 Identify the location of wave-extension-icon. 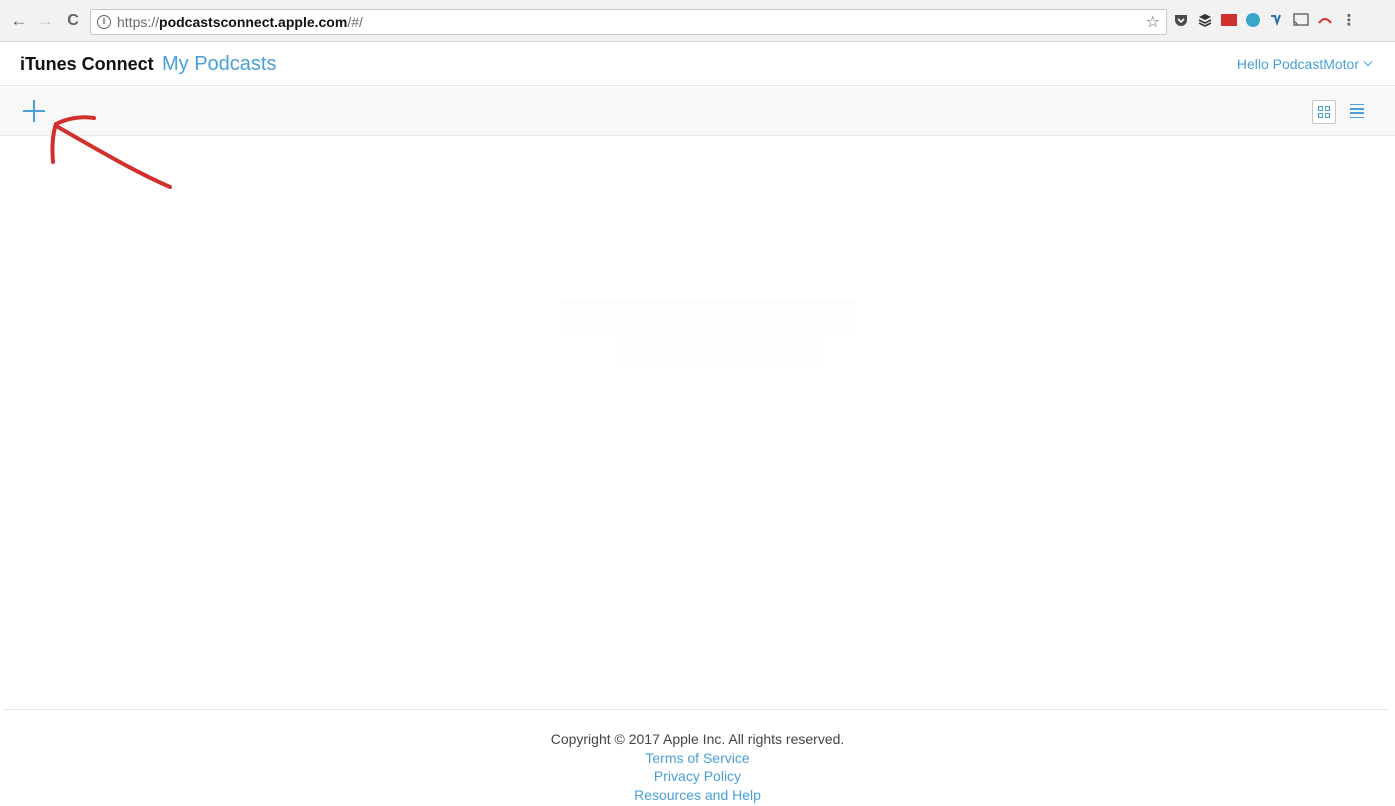
(1325, 20).